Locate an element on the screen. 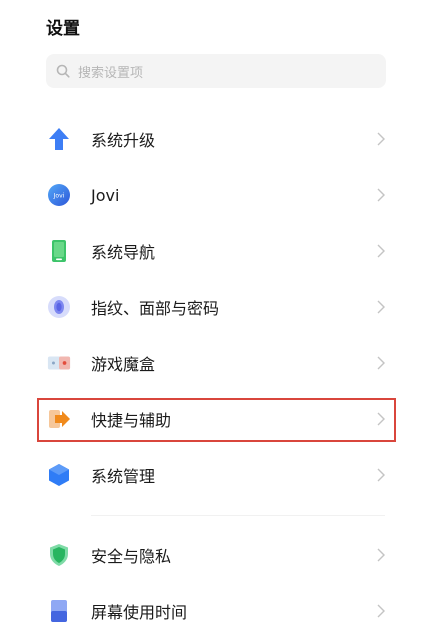 The height and width of the screenshot is (640, 425). settings-item-game-box: 游戏魔盒 is located at coordinates (212, 363).